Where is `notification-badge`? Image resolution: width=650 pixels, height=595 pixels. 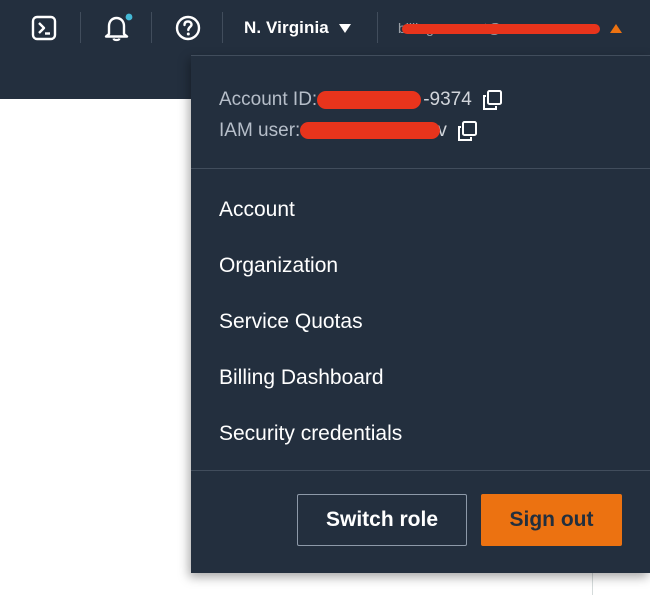 notification-badge is located at coordinates (129, 17).